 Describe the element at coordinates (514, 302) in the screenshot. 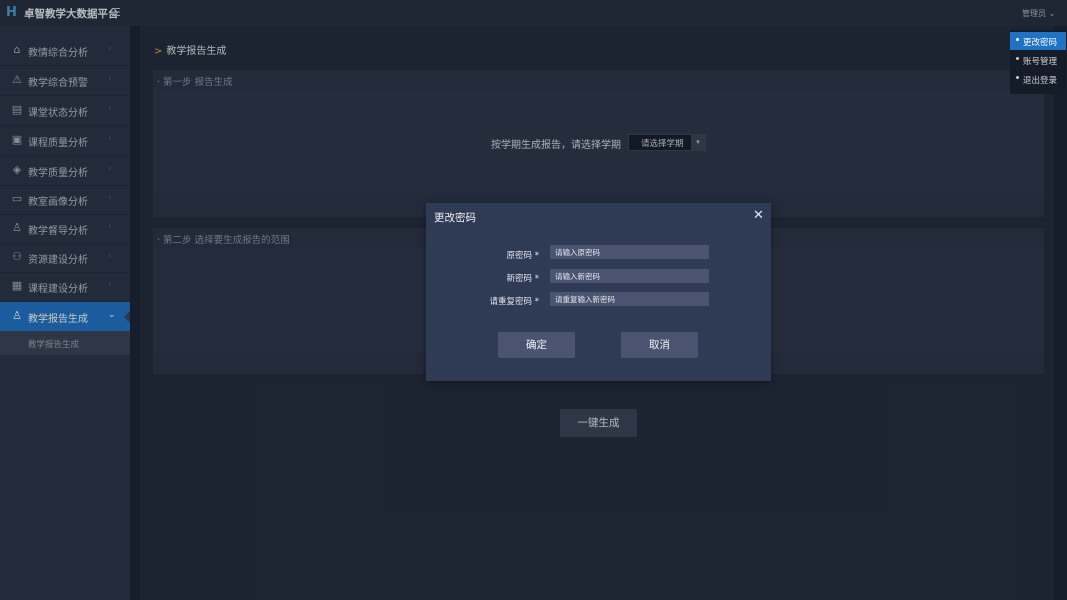

I see `repeat-password-label: 请重复密码 *` at that location.